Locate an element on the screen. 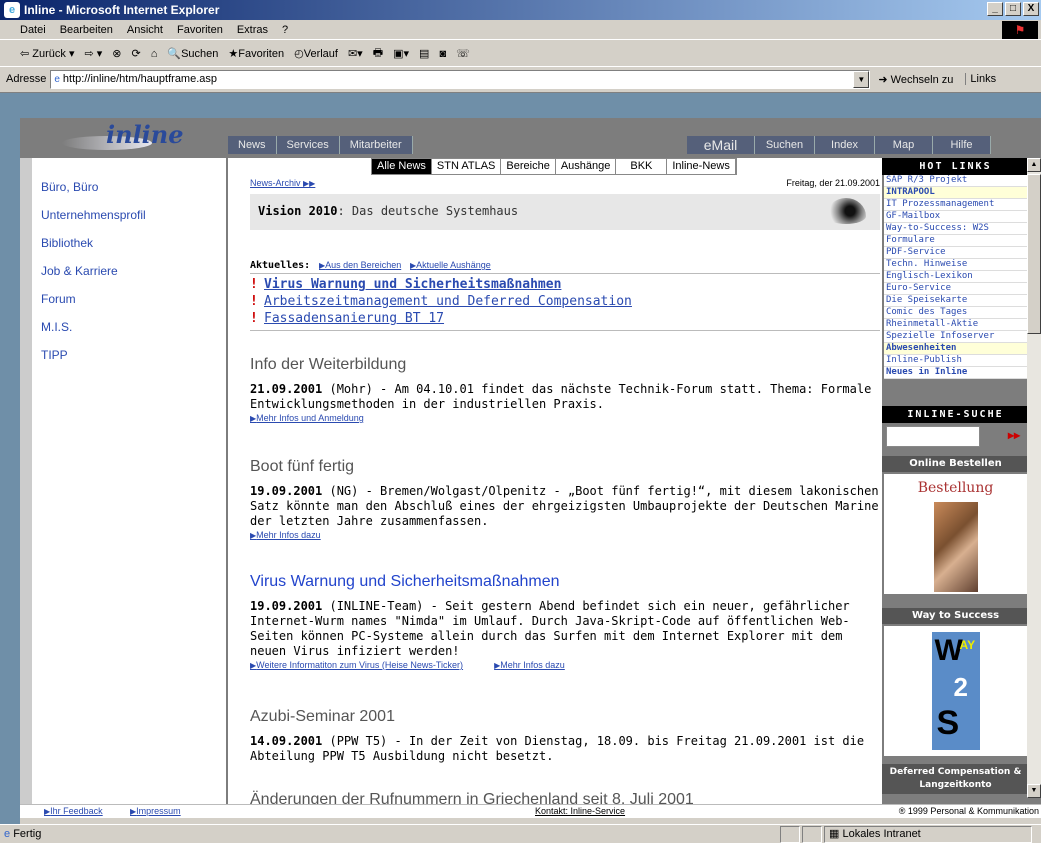  address-dropdown-icon: ▼ is located at coordinates (861, 79).